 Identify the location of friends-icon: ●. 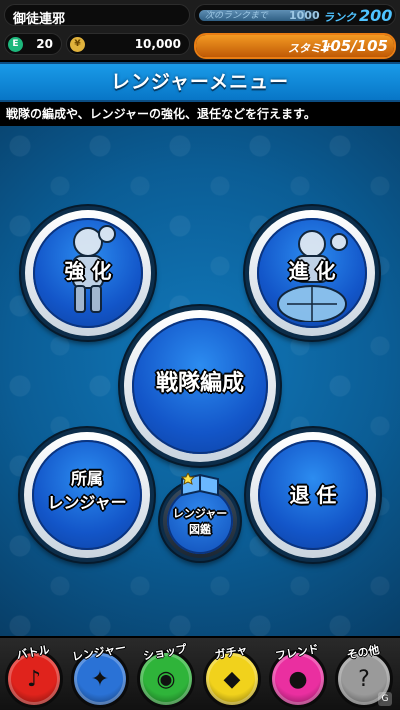
(298, 679).